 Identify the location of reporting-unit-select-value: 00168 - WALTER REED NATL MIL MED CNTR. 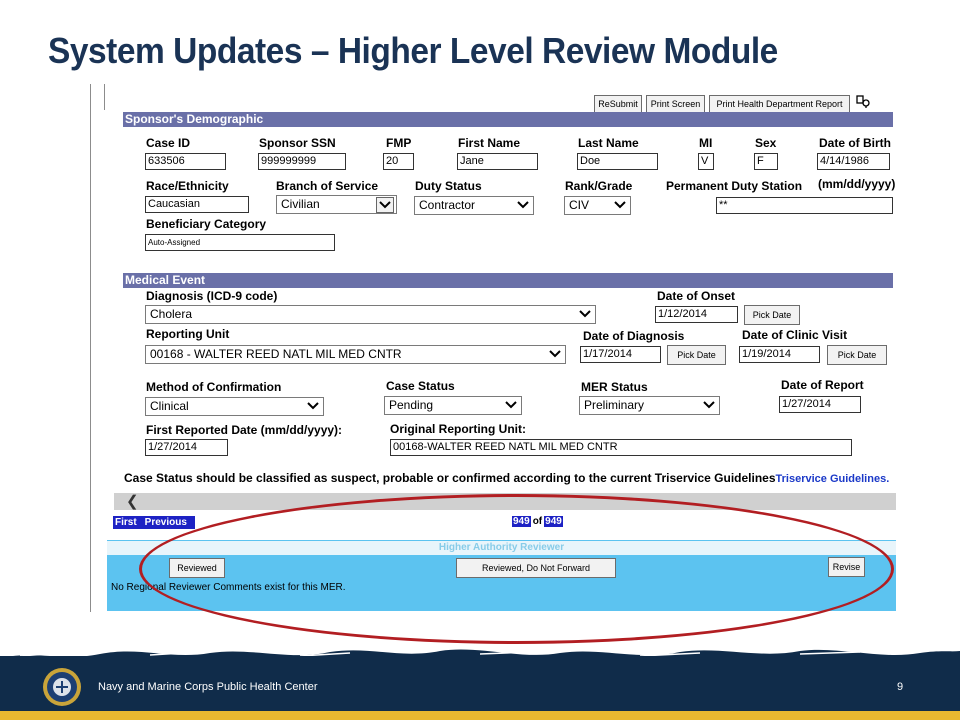
(276, 354).